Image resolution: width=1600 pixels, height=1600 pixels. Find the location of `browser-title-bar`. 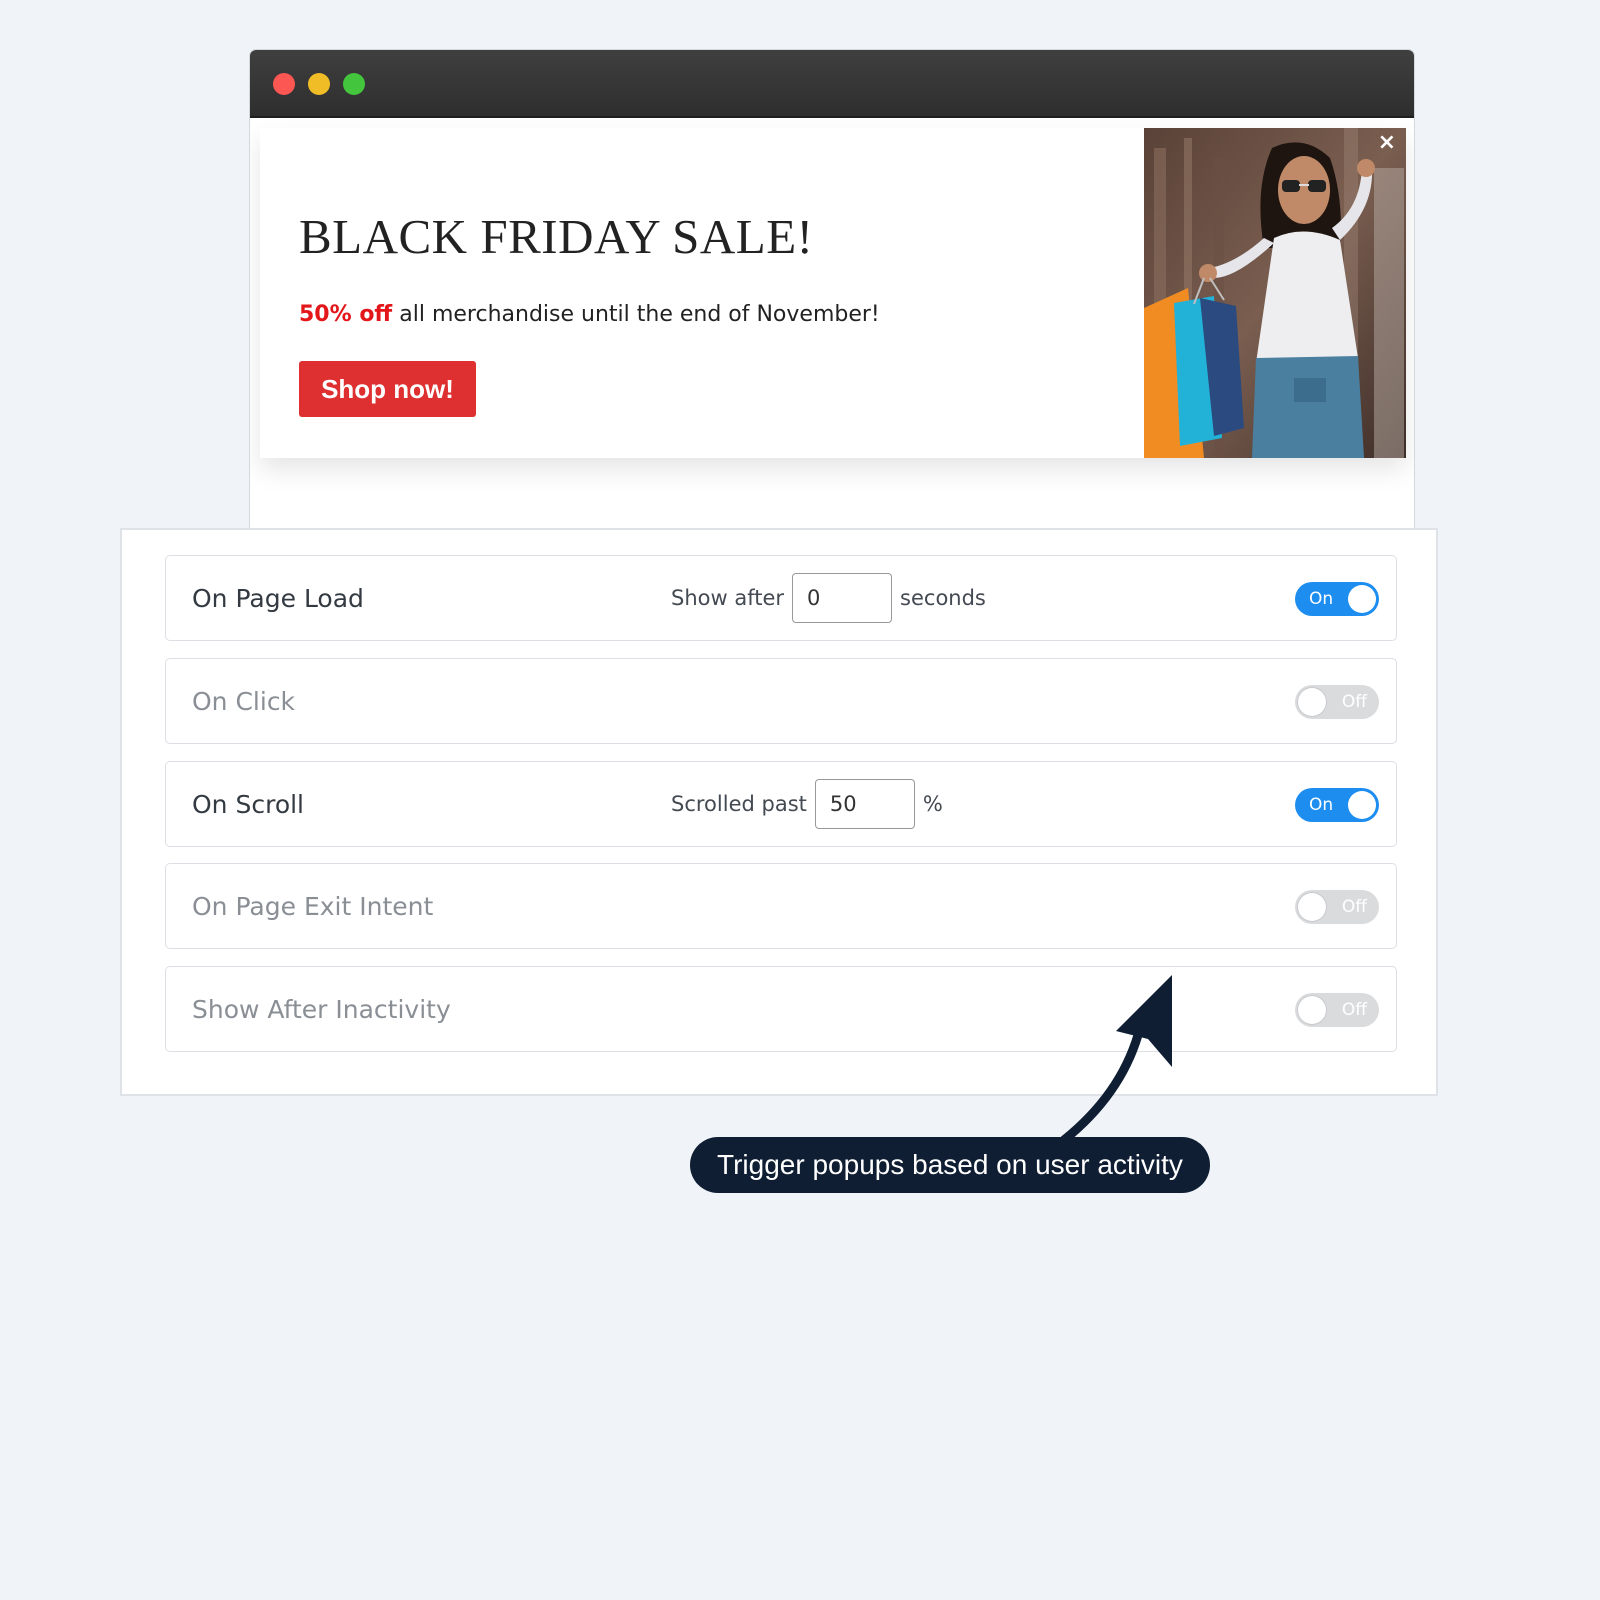

browser-title-bar is located at coordinates (832, 84).